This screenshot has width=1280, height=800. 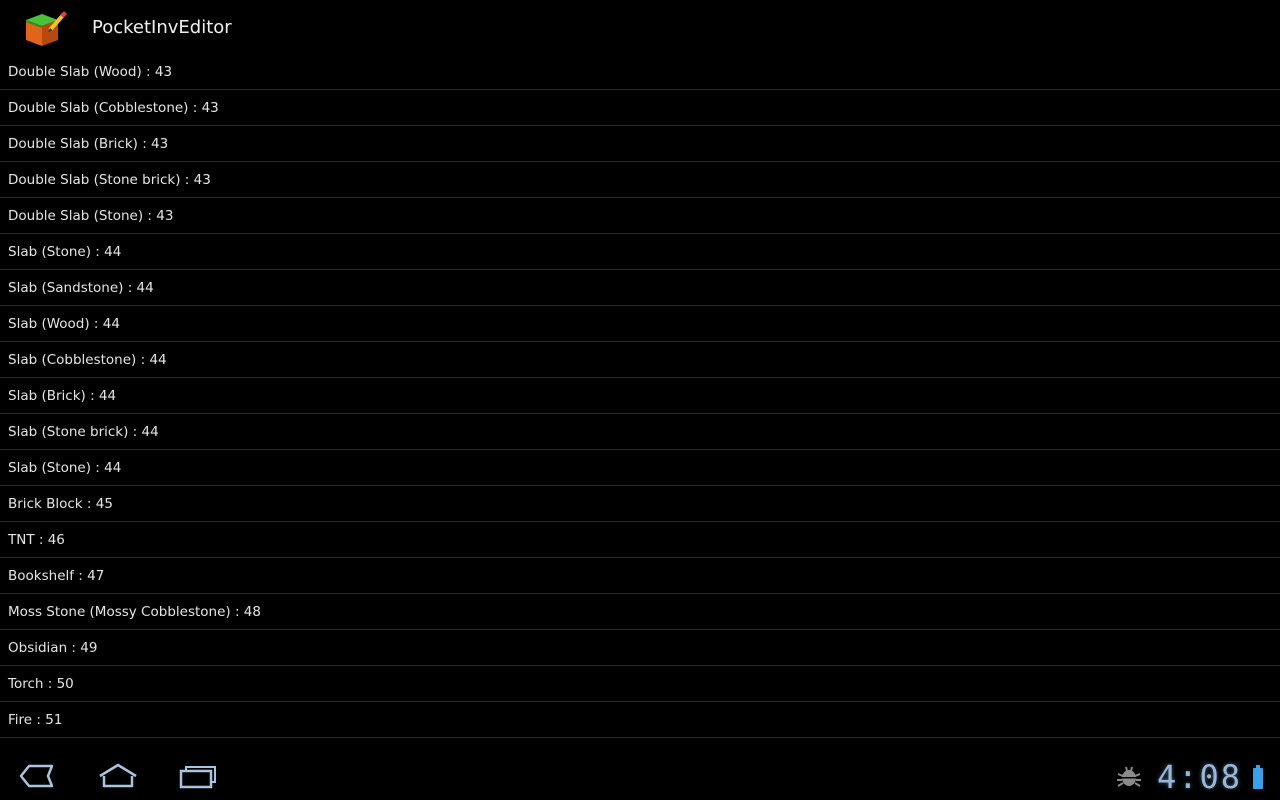 I want to click on recent-apps-icon, so click(x=197, y=777).